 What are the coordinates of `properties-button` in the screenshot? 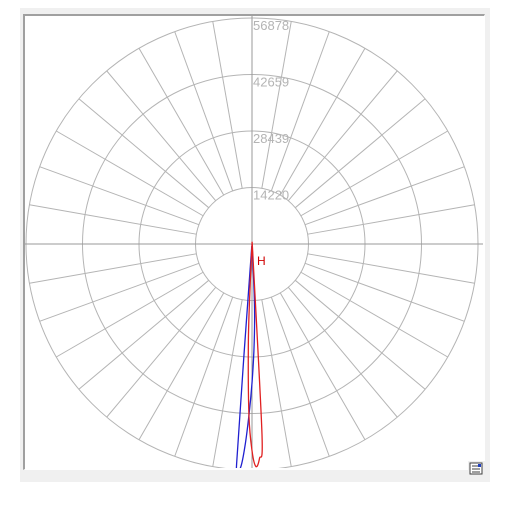 It's located at (476, 468).